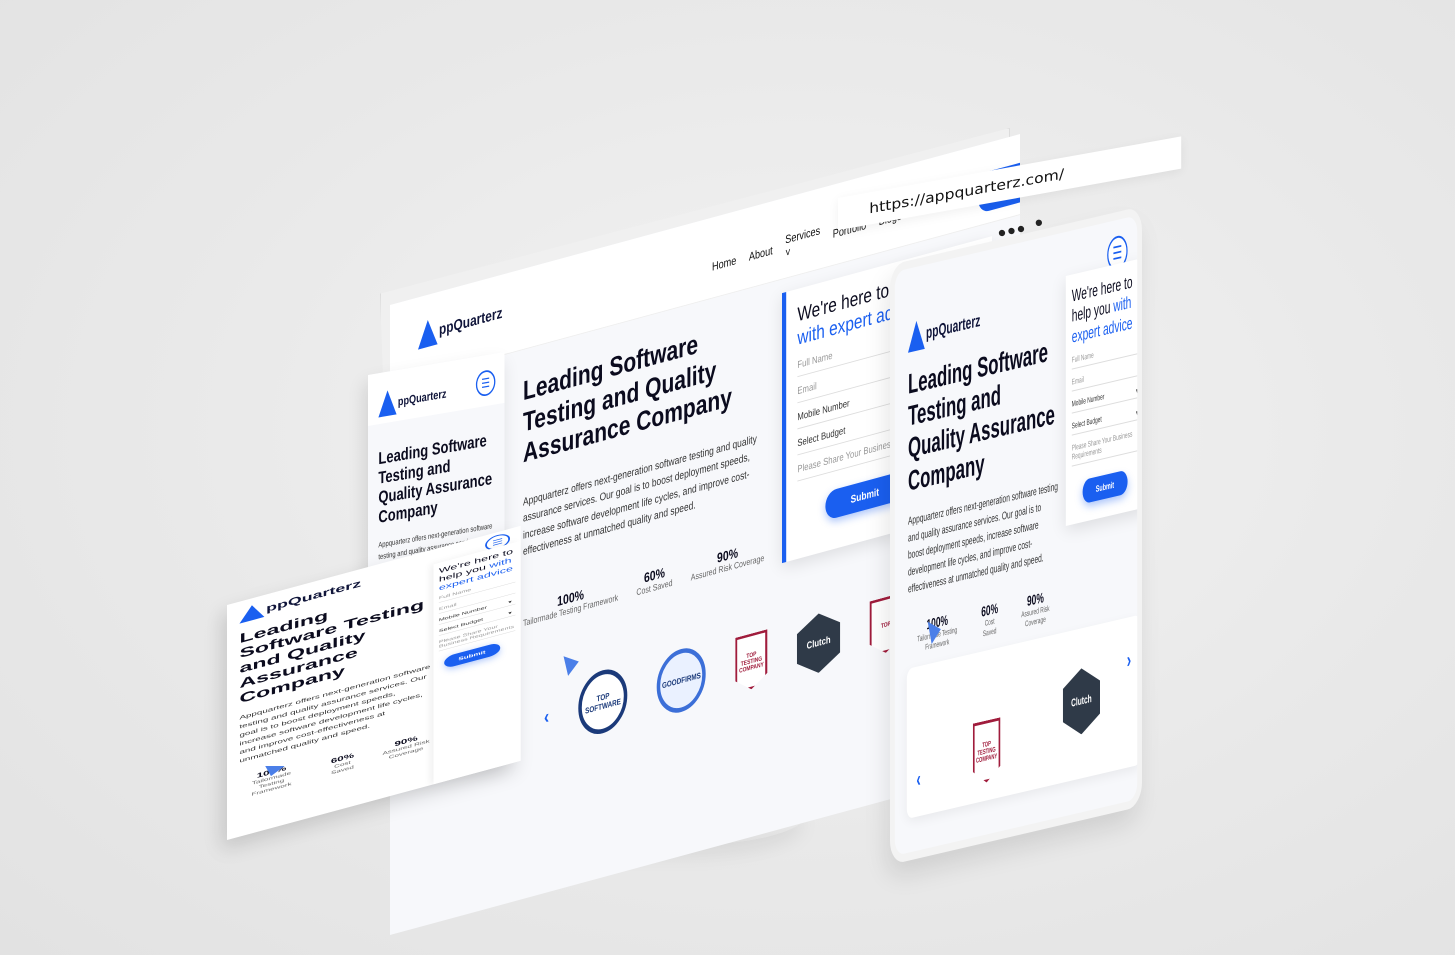  I want to click on hamburger-menu-icon: ☰, so click(485, 383).